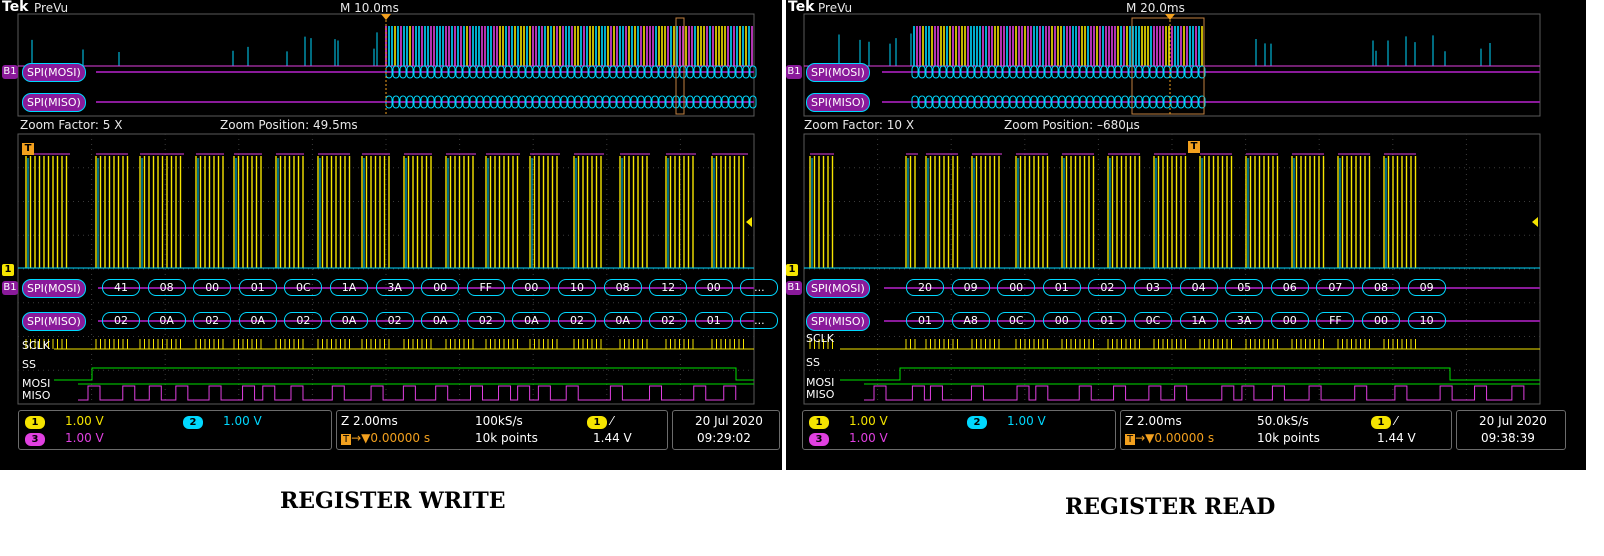 The image size is (1604, 556). What do you see at coordinates (394, 287) in the screenshot?
I see `mosi-decoded-byte: 3A` at bounding box center [394, 287].